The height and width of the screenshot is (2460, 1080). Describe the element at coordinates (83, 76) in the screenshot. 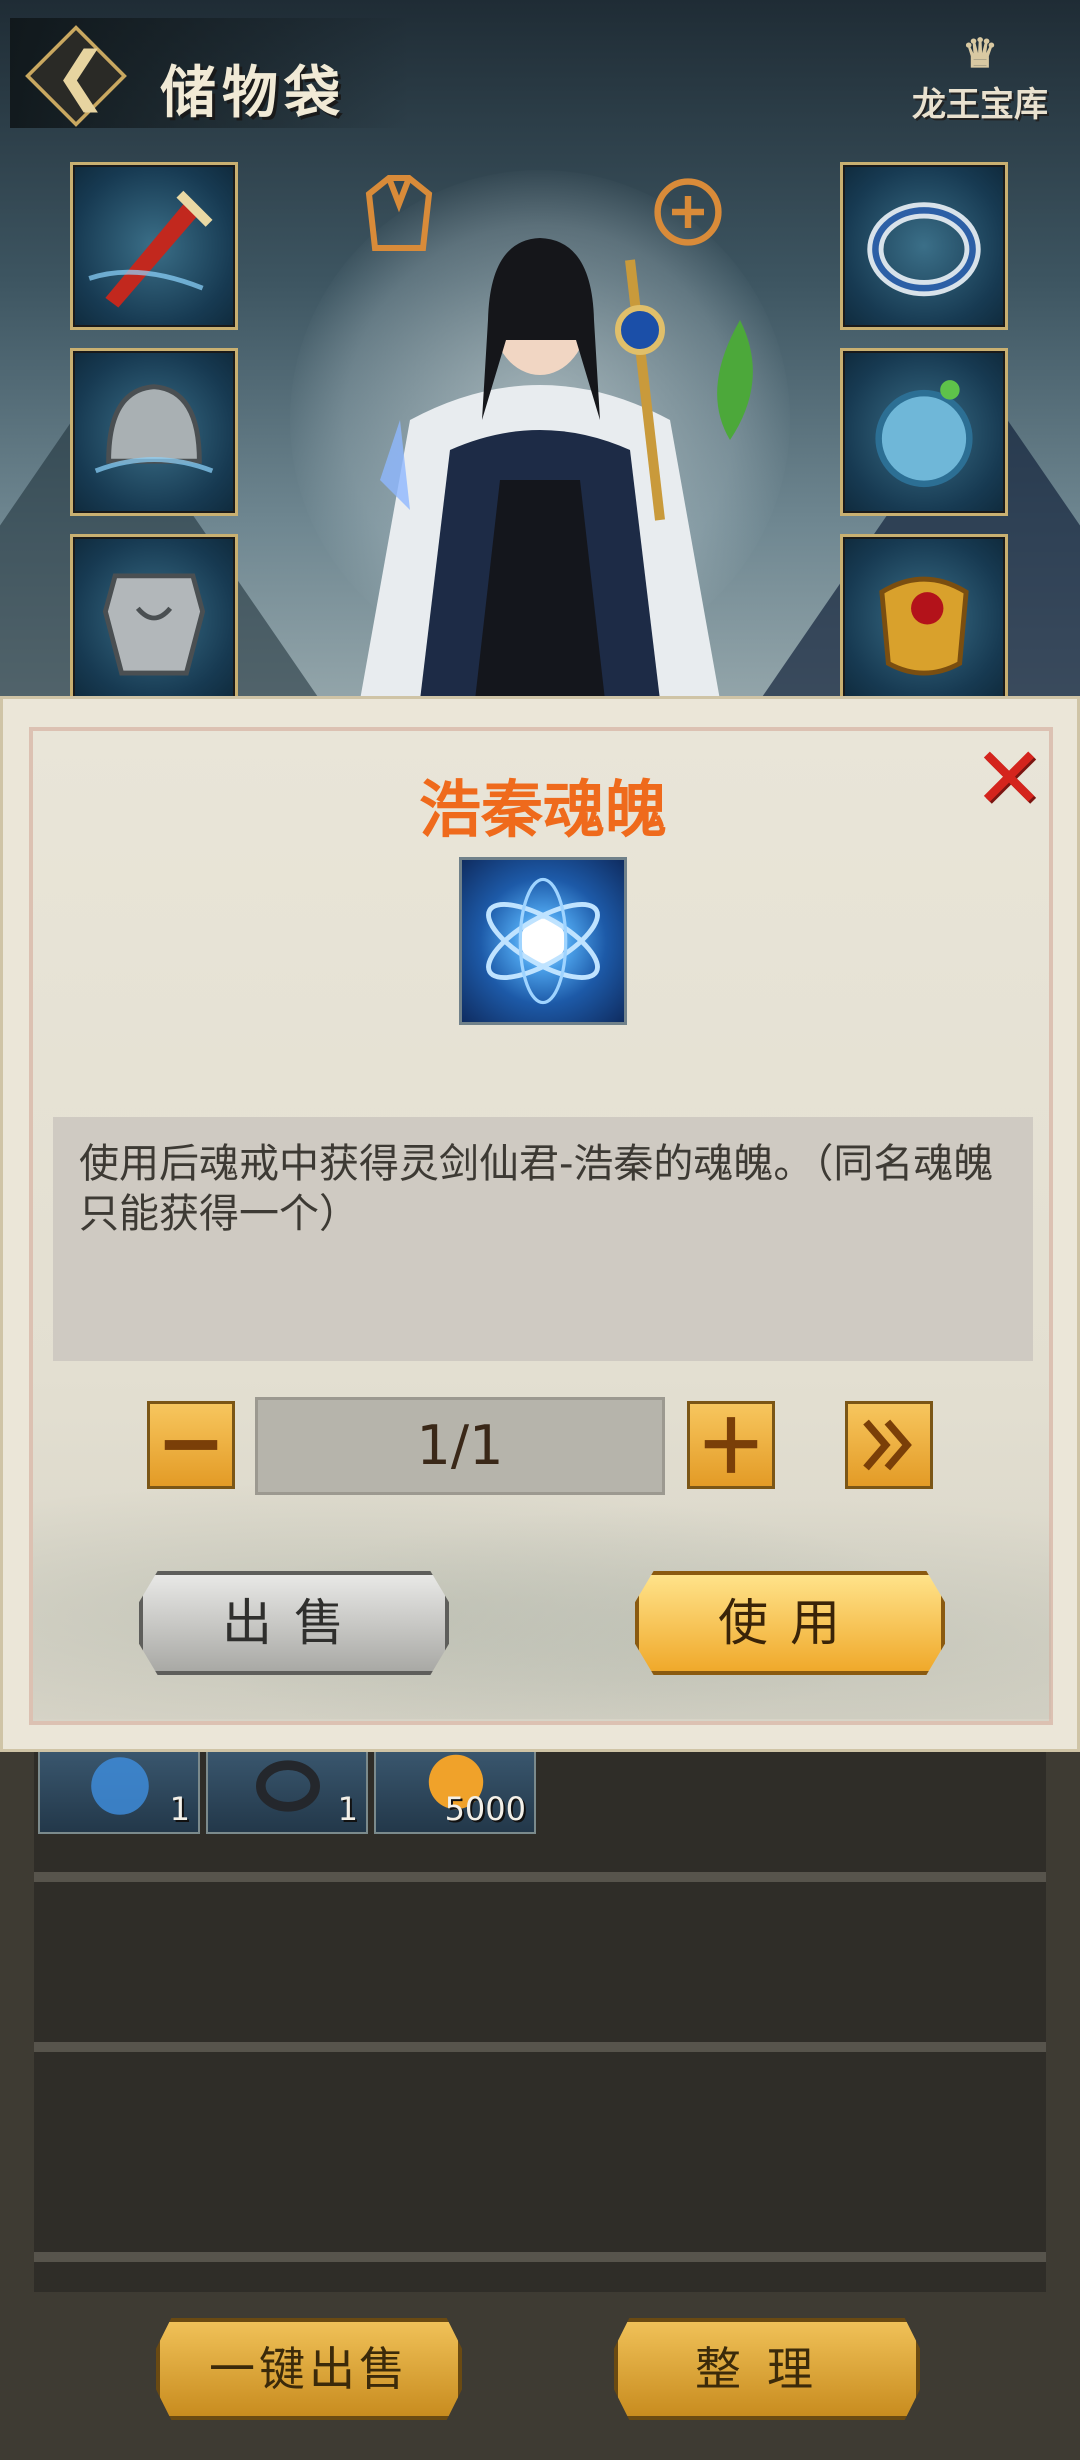

I see `back-arrow-icon: ❮` at that location.